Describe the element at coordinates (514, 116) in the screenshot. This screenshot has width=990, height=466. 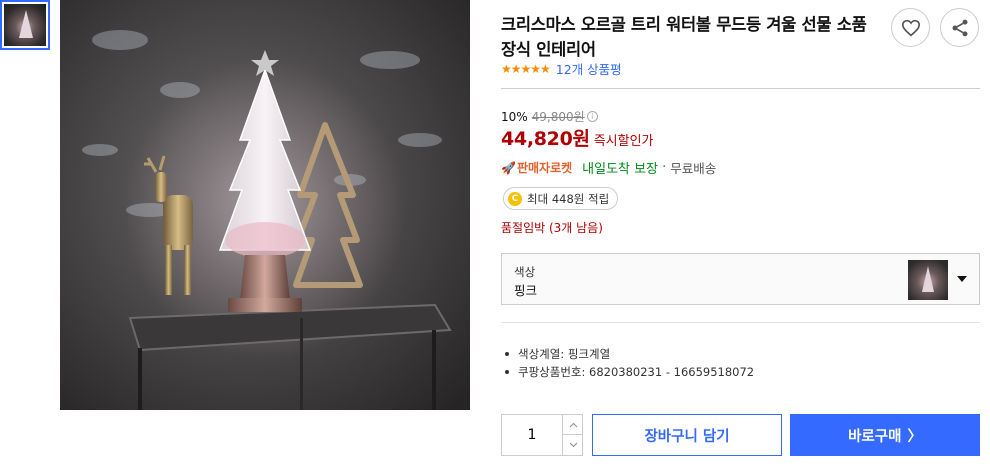
I see `discount-rate: 10%` at that location.